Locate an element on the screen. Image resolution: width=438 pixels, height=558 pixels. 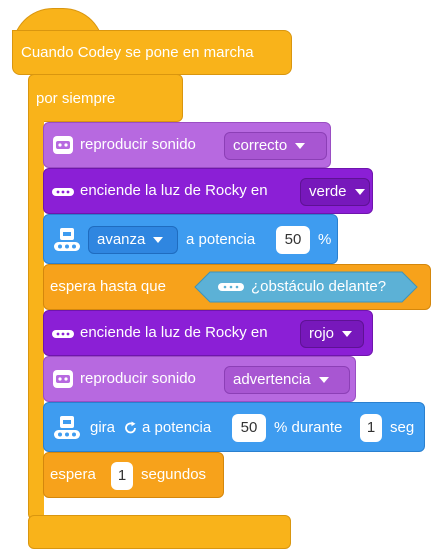
rotate-clockwise-icon is located at coordinates (130, 427).